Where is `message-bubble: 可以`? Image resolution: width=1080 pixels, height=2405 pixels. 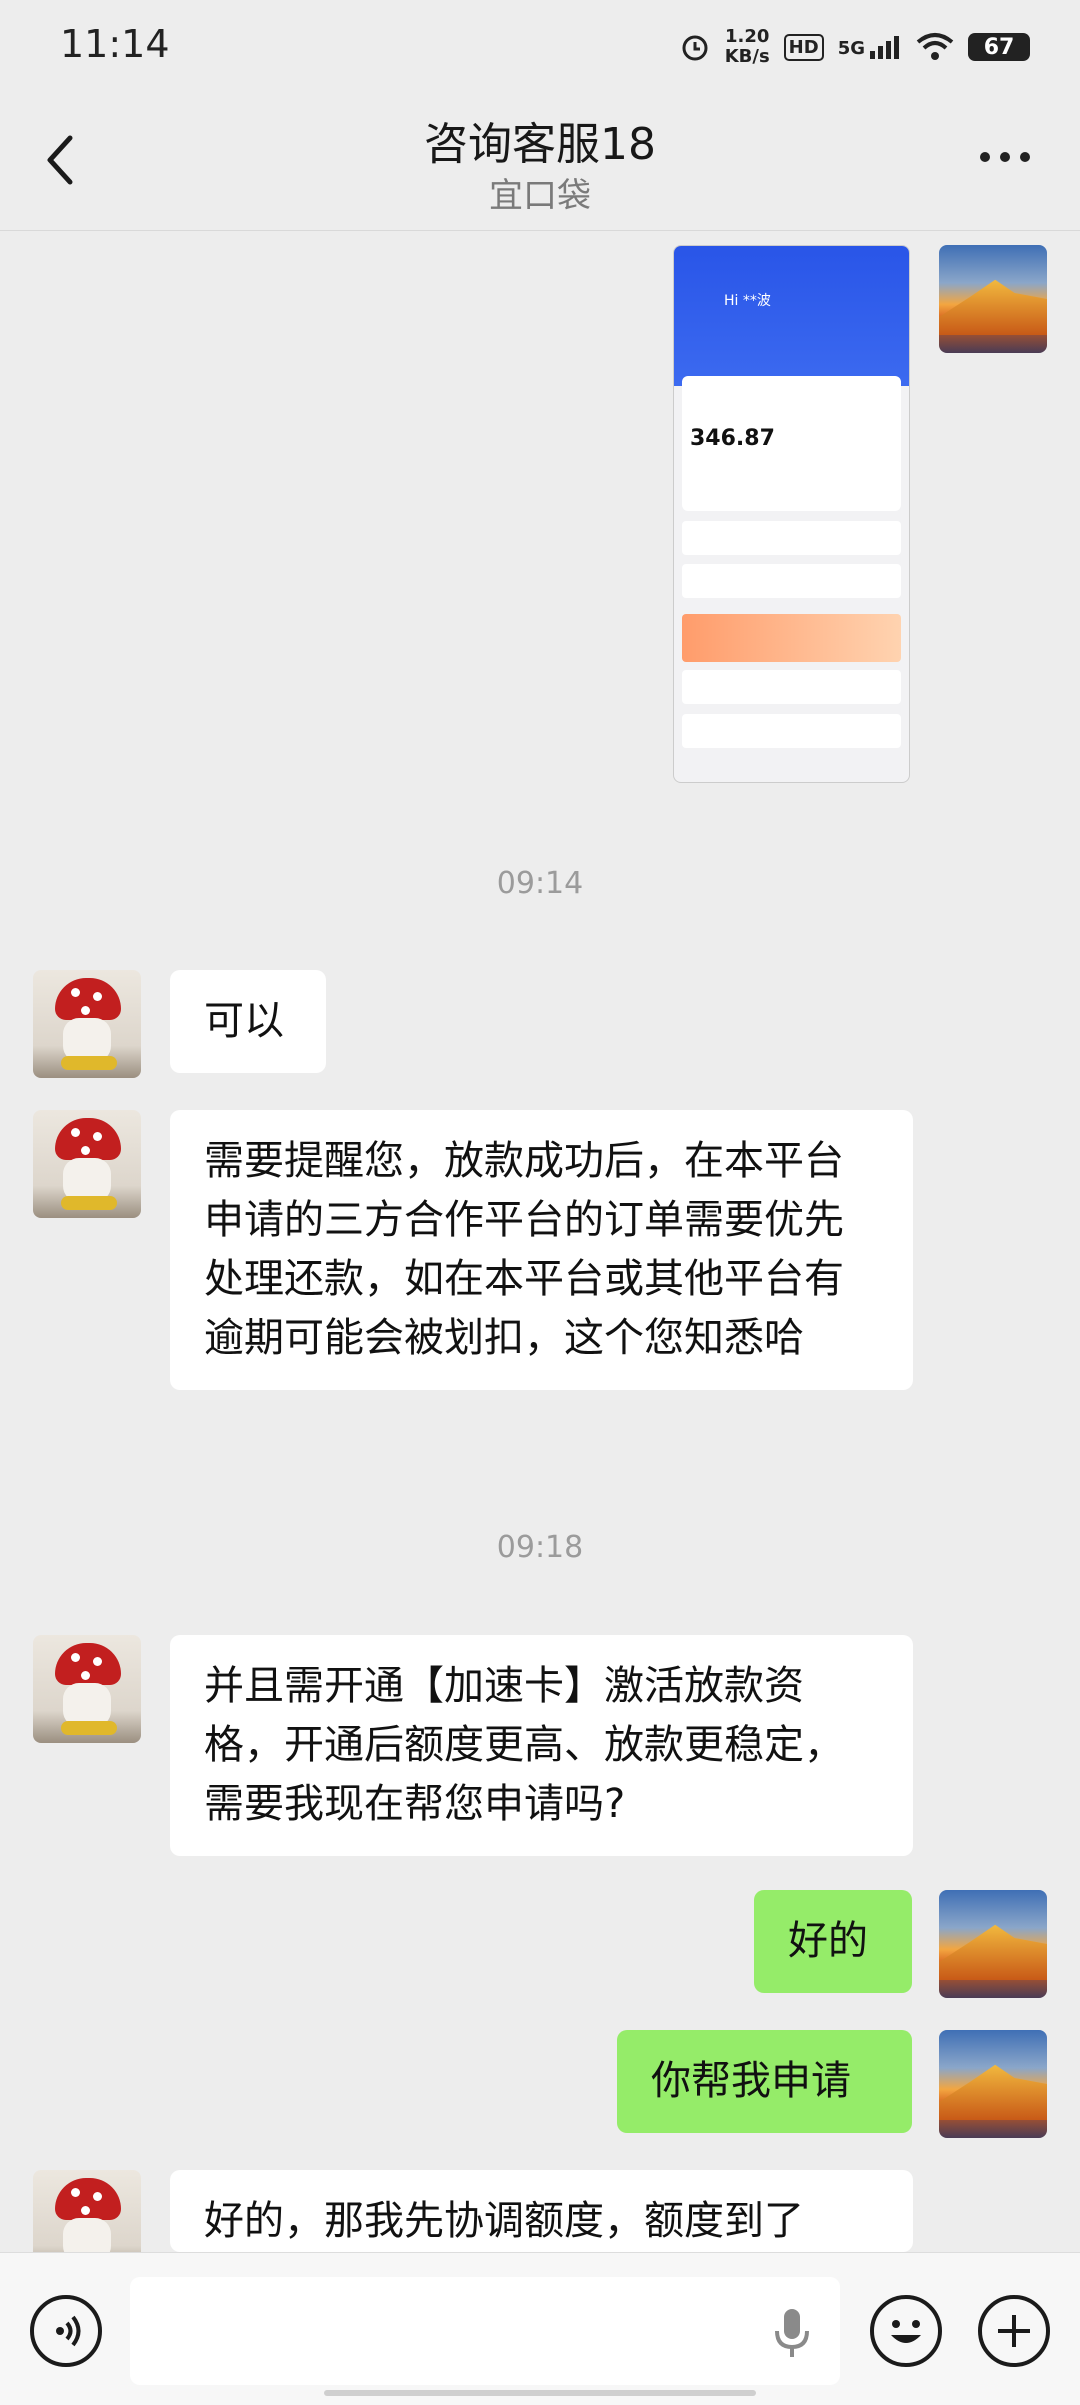 message-bubble: 可以 is located at coordinates (248, 1021).